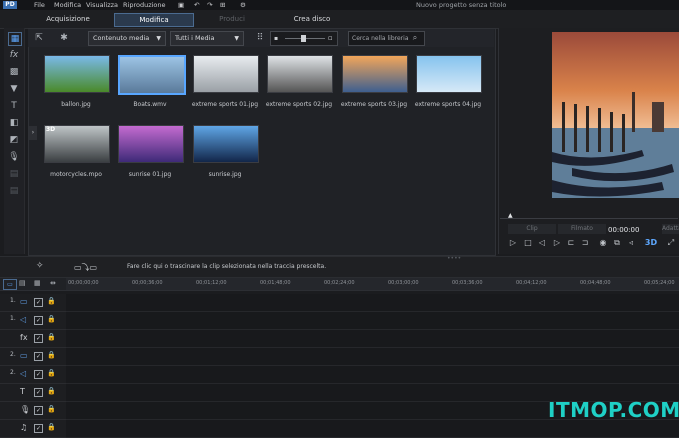 This screenshot has width=679, height=438. What do you see at coordinates (243, 5) in the screenshot?
I see `settings-icon: ⚙` at bounding box center [243, 5].